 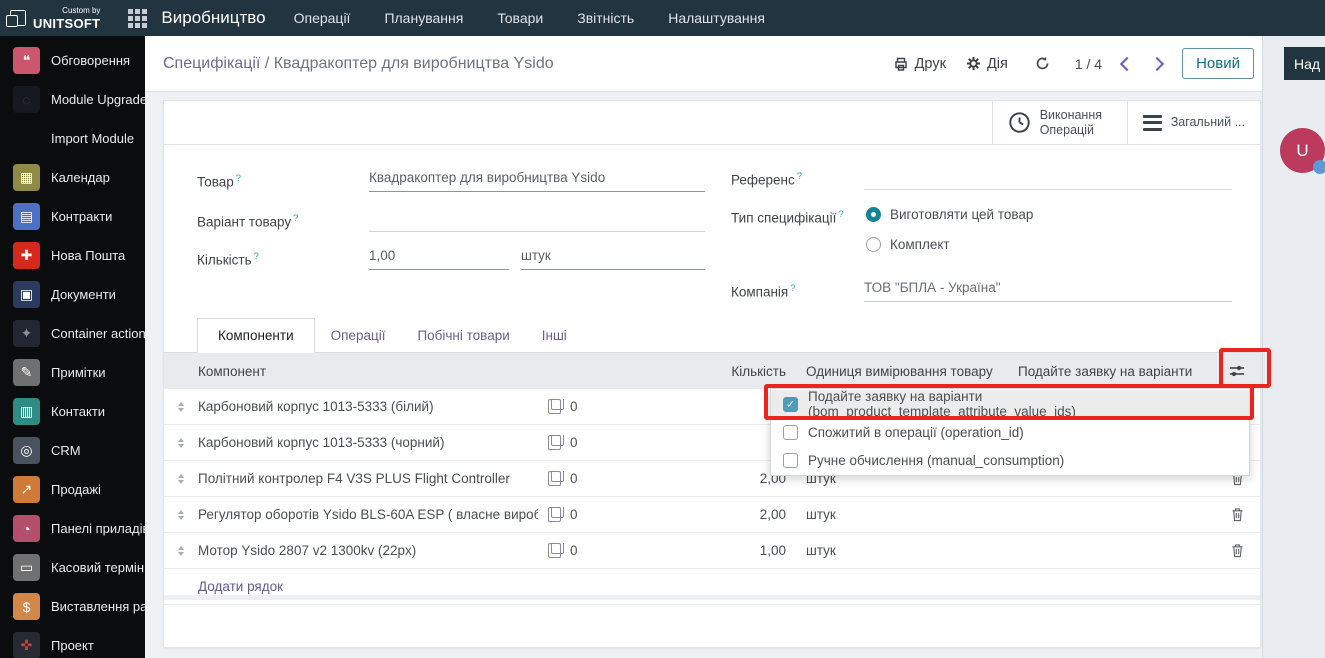 I want to click on dropdown-option: Спожитий в операції (operation_id), so click(x=1010, y=432).